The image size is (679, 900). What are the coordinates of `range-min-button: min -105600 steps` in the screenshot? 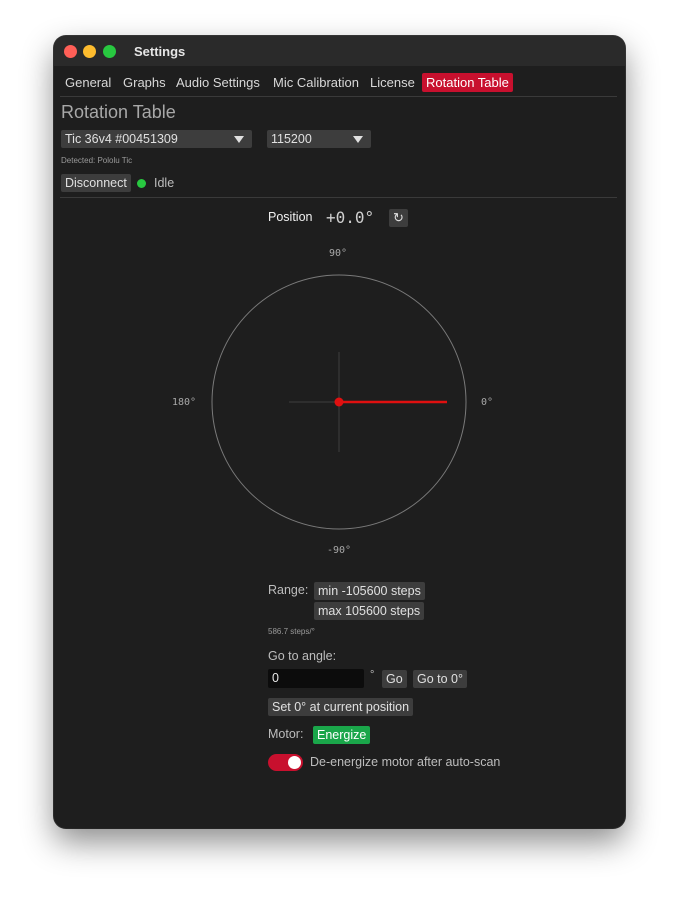 It's located at (369, 591).